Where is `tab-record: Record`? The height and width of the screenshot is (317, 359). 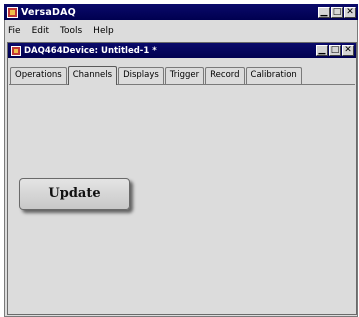
tab-record: Record is located at coordinates (225, 75).